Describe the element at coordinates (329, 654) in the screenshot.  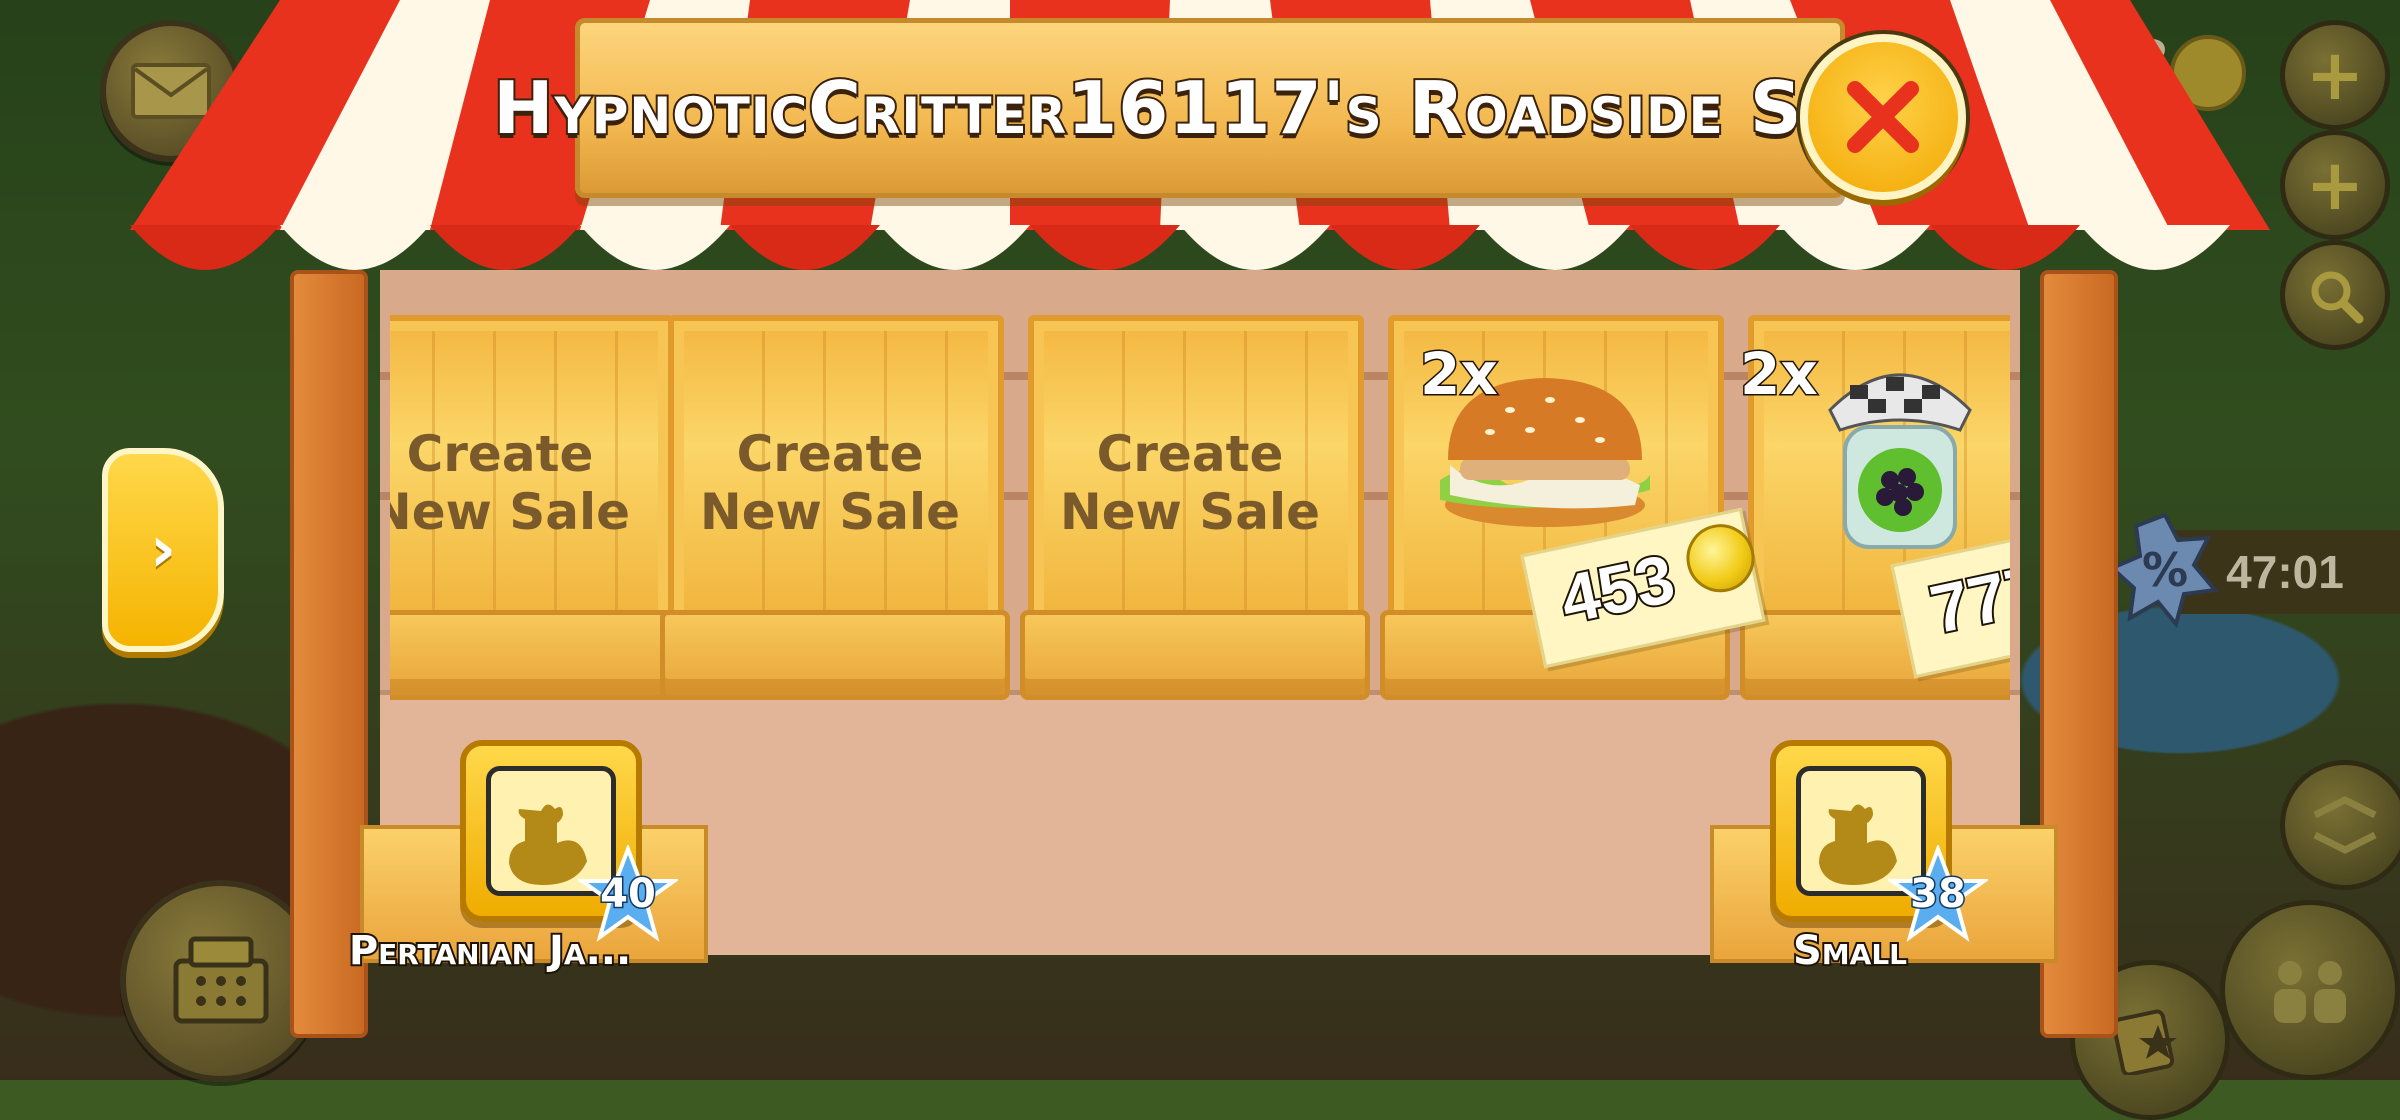
I see `left-post` at that location.